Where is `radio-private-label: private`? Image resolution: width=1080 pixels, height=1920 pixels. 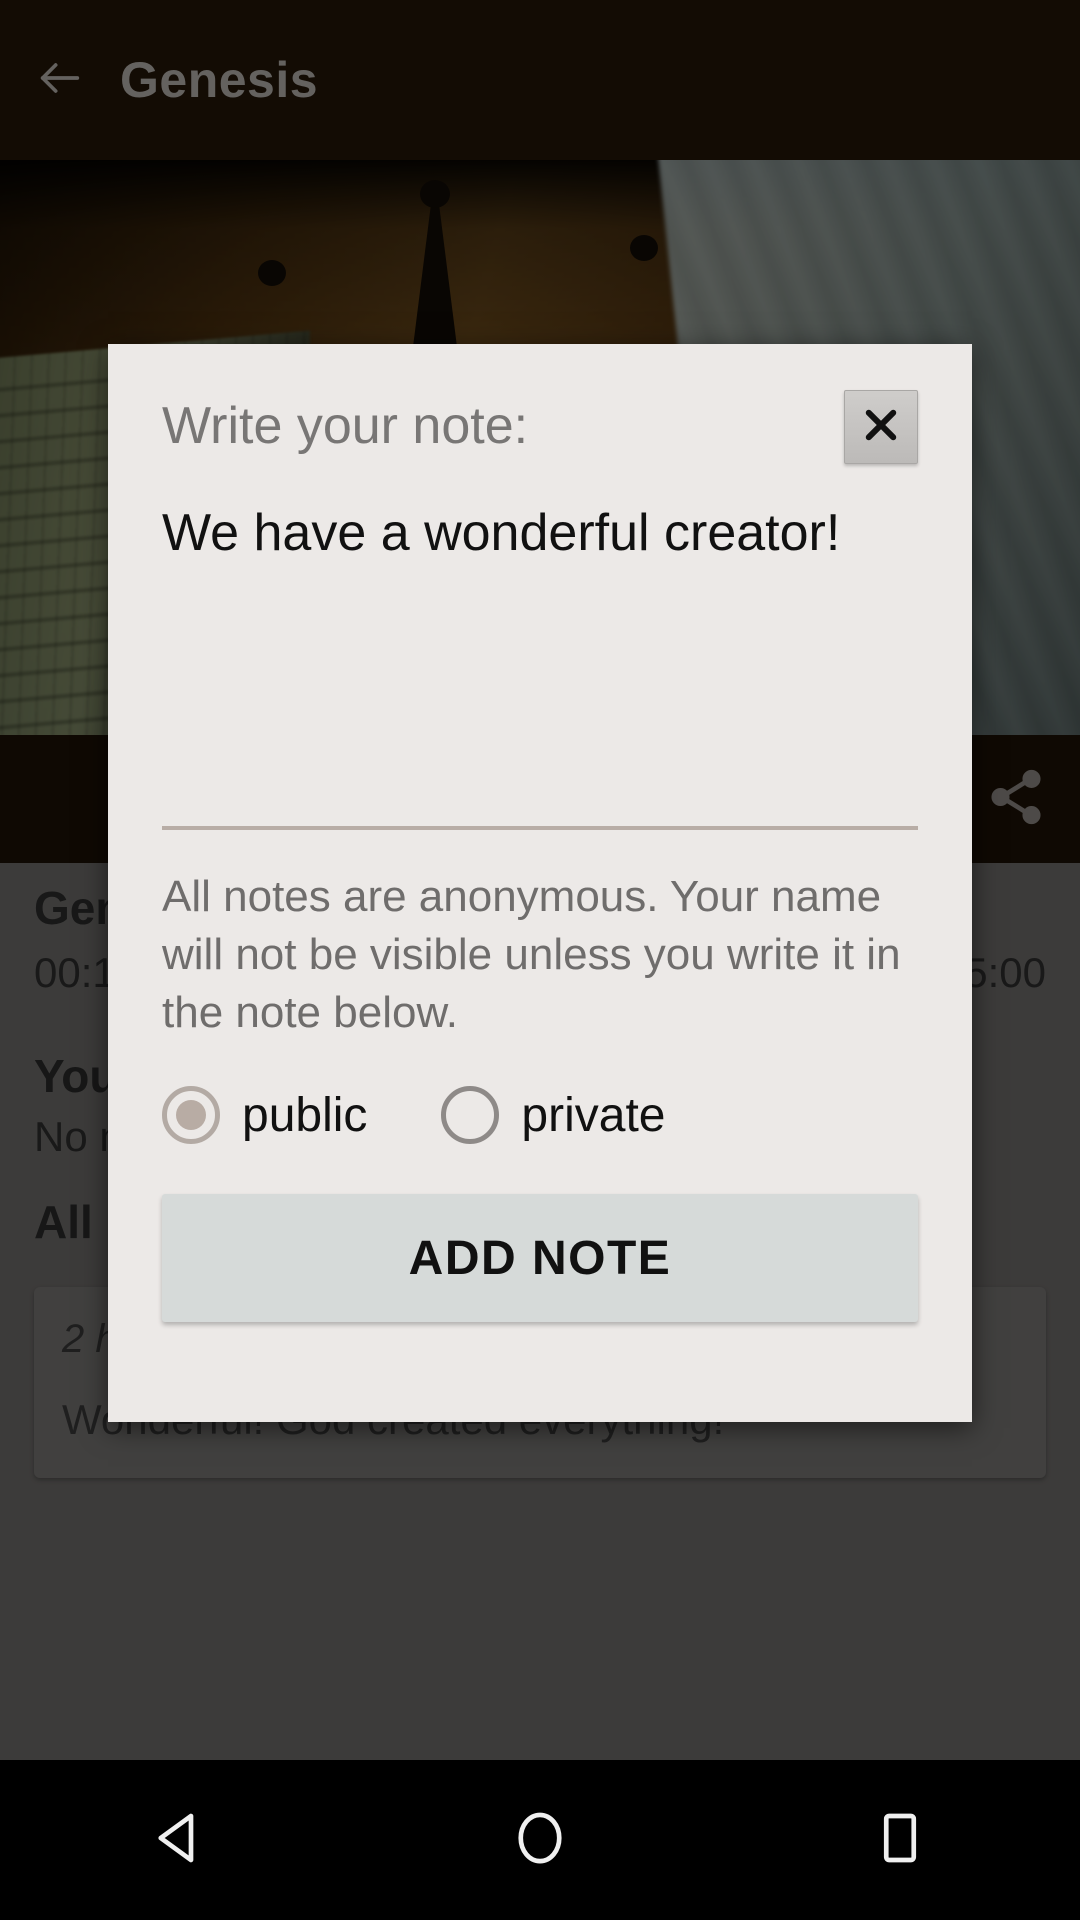
radio-private-label: private is located at coordinates (593, 1115).